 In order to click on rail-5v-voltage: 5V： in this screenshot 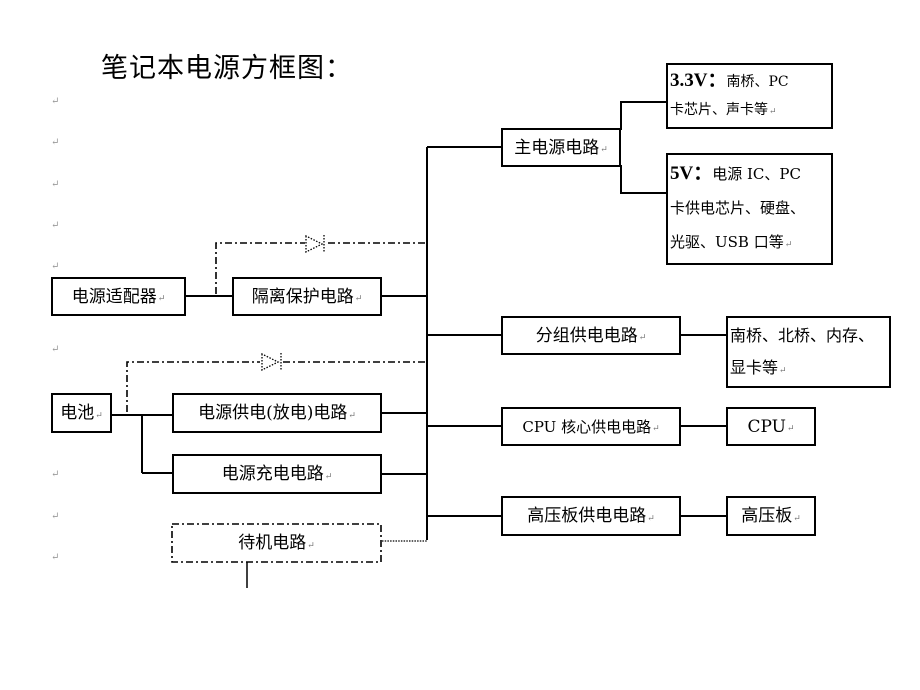, I will do `click(691, 173)`.